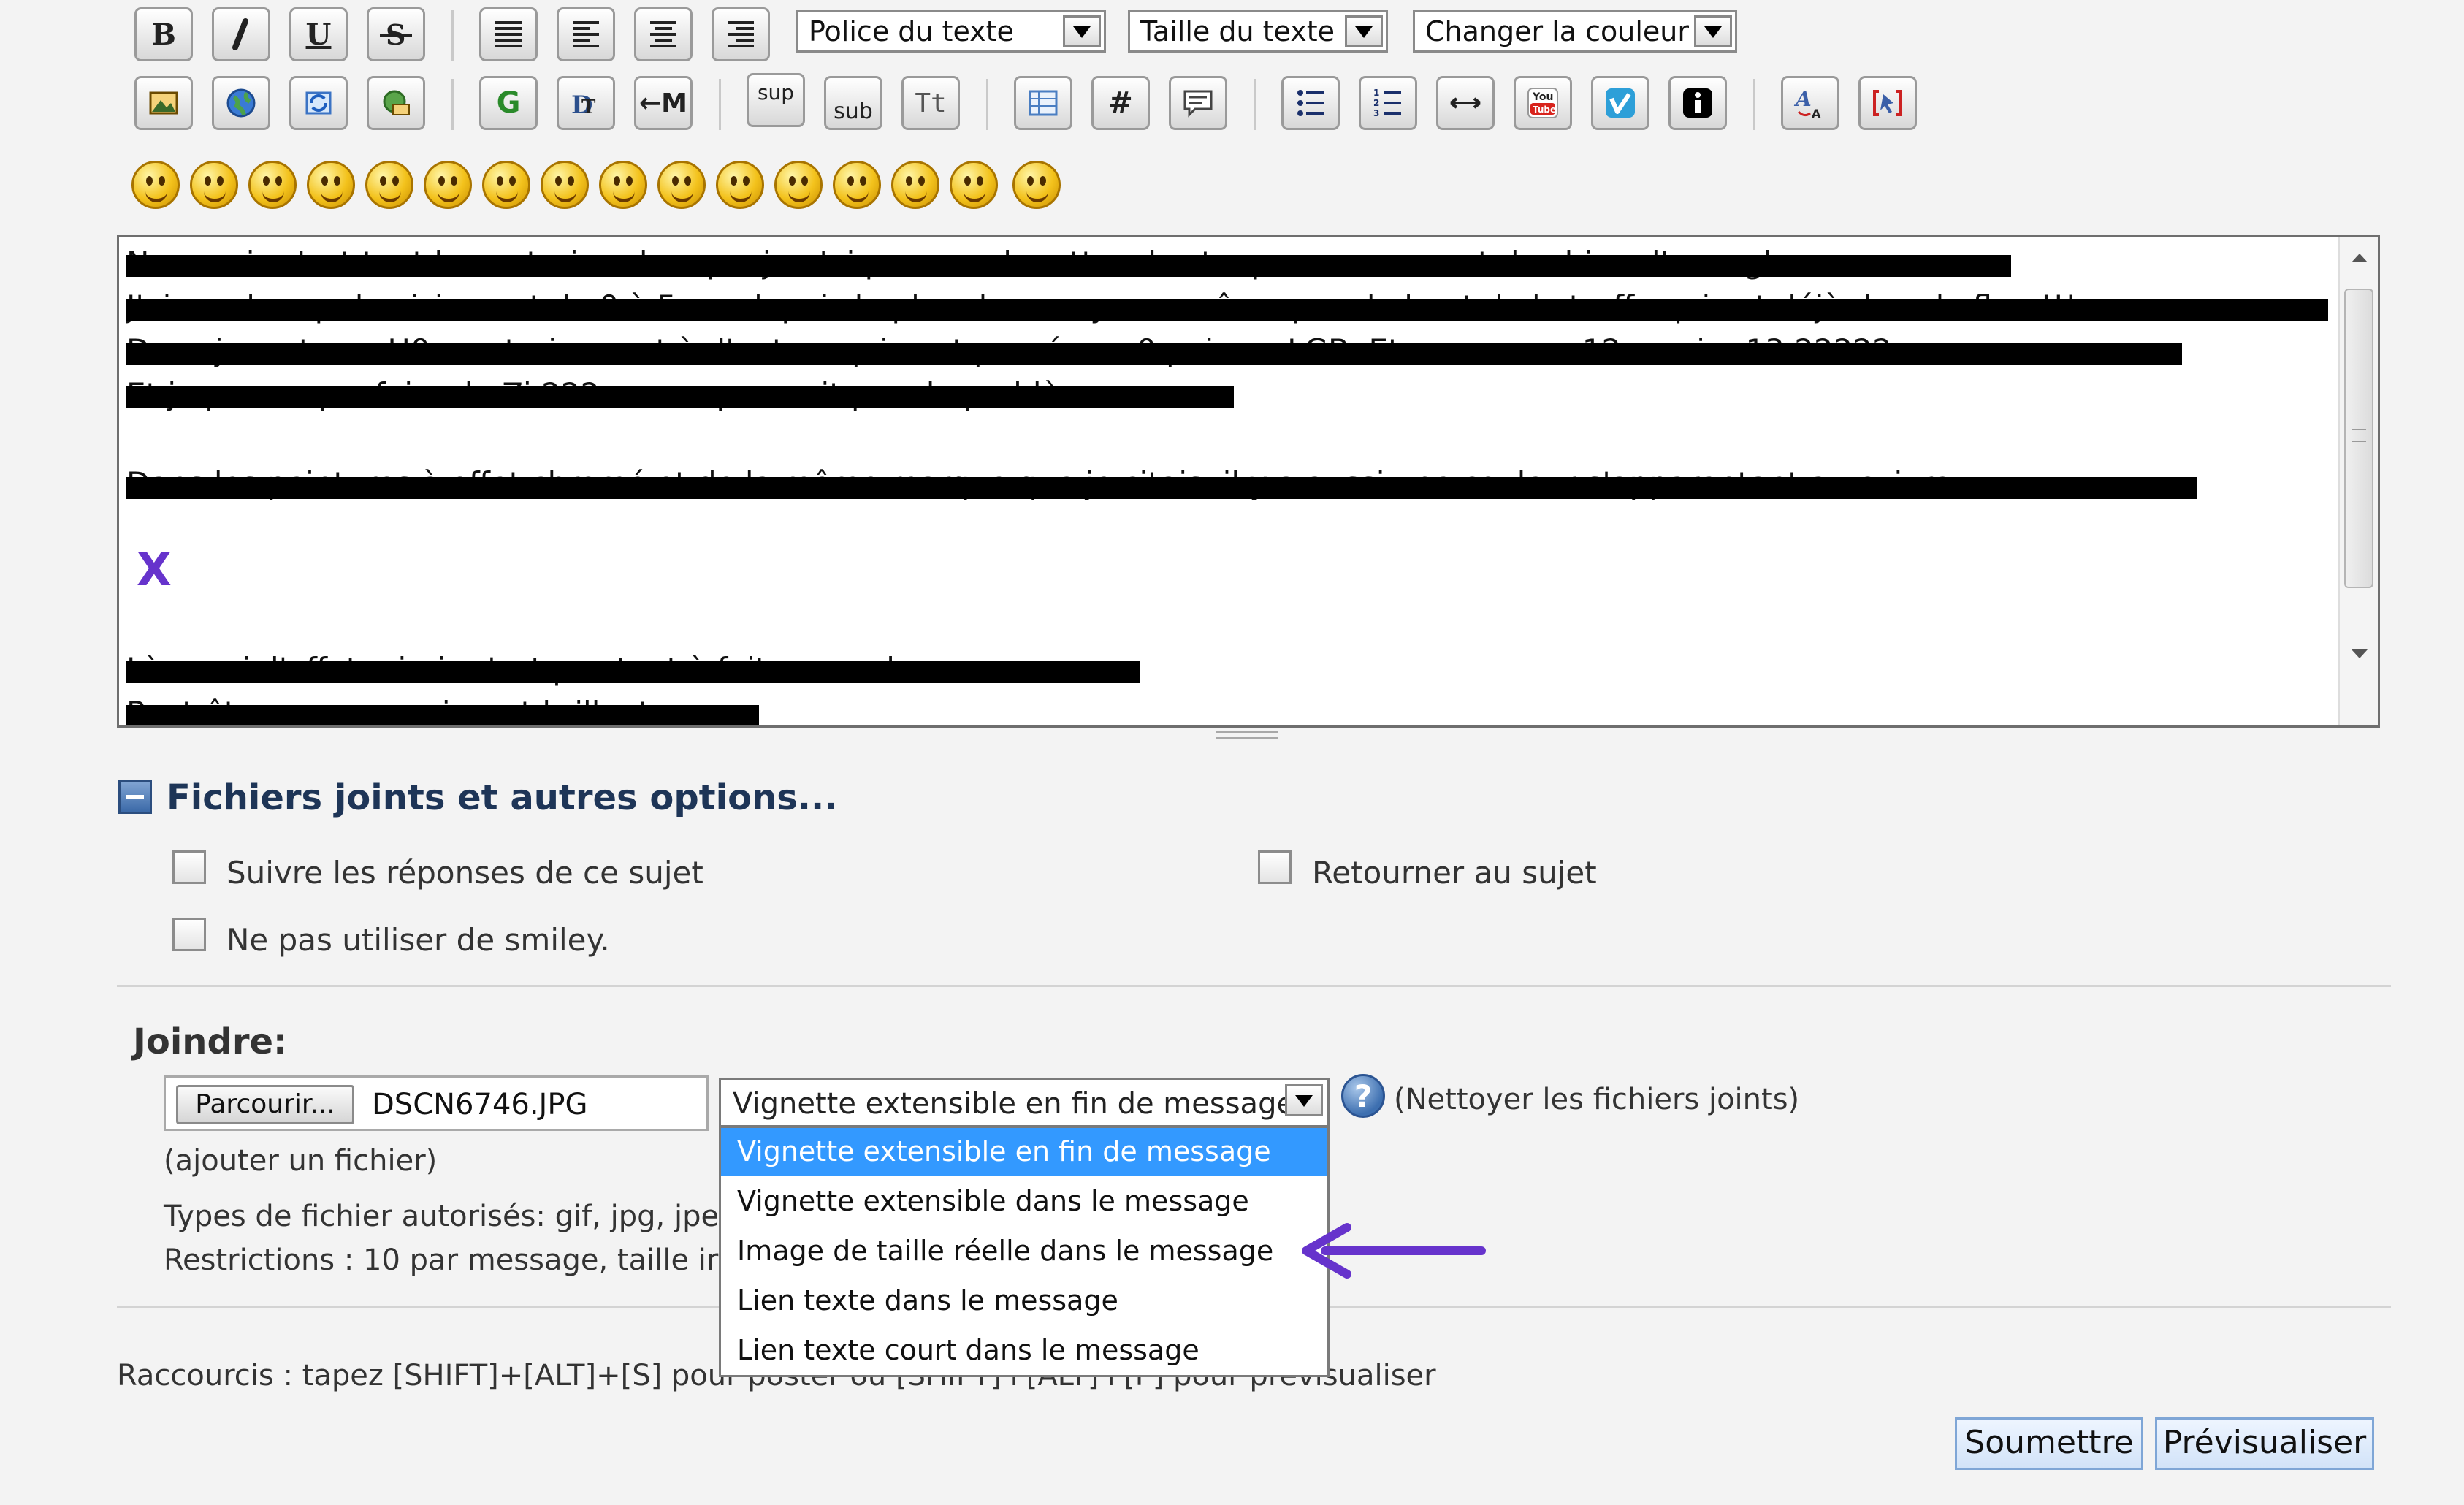 The height and width of the screenshot is (1505, 2464). I want to click on svg-text: 1, so click(1376, 93).